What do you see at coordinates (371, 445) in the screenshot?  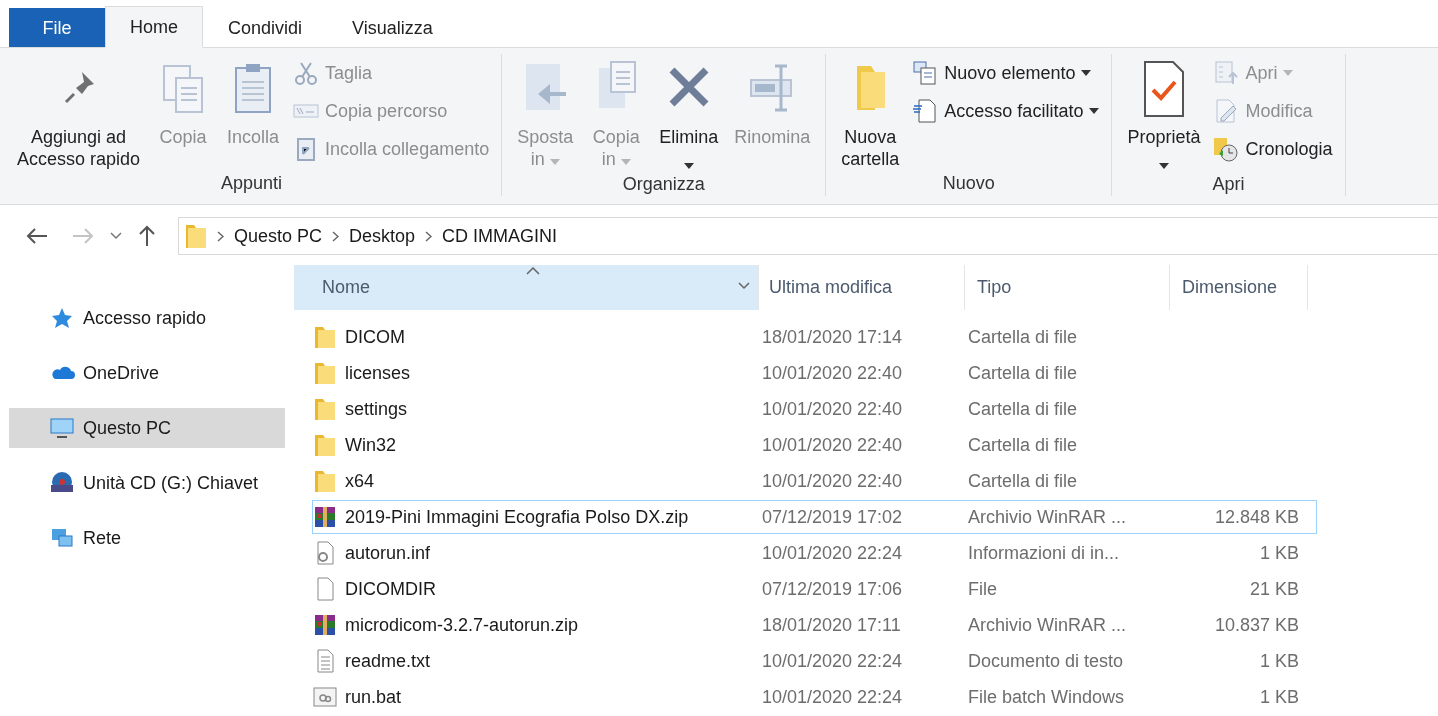 I see `file-name: Win32` at bounding box center [371, 445].